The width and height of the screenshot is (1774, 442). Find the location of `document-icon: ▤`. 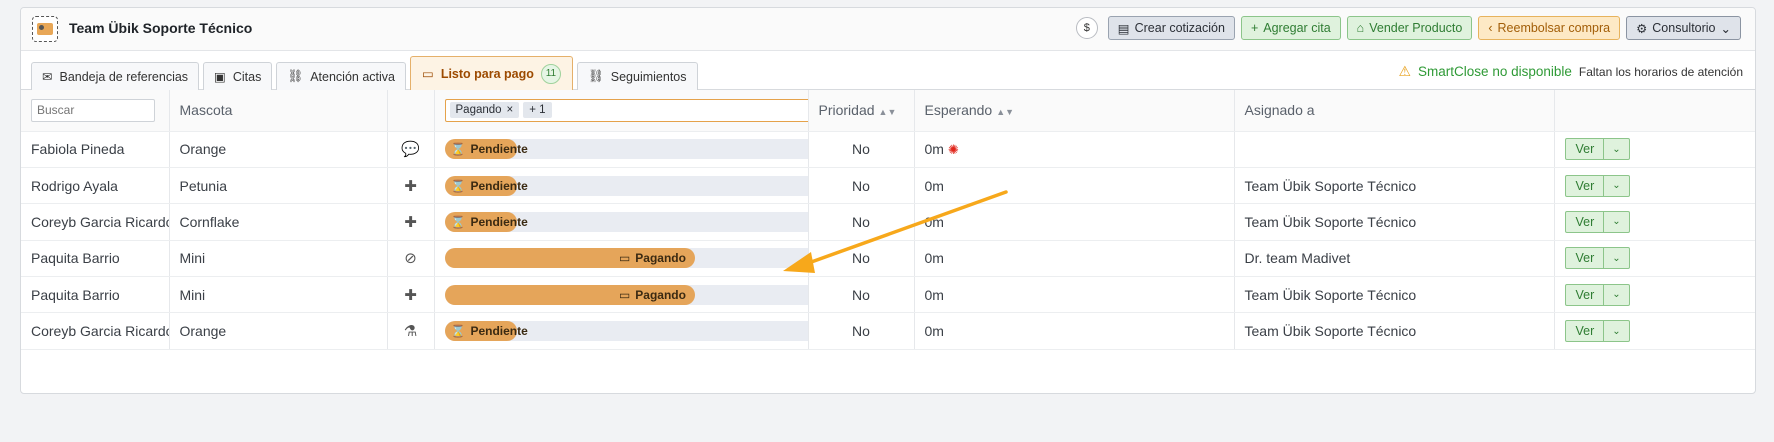

document-icon: ▤ is located at coordinates (1123, 28).